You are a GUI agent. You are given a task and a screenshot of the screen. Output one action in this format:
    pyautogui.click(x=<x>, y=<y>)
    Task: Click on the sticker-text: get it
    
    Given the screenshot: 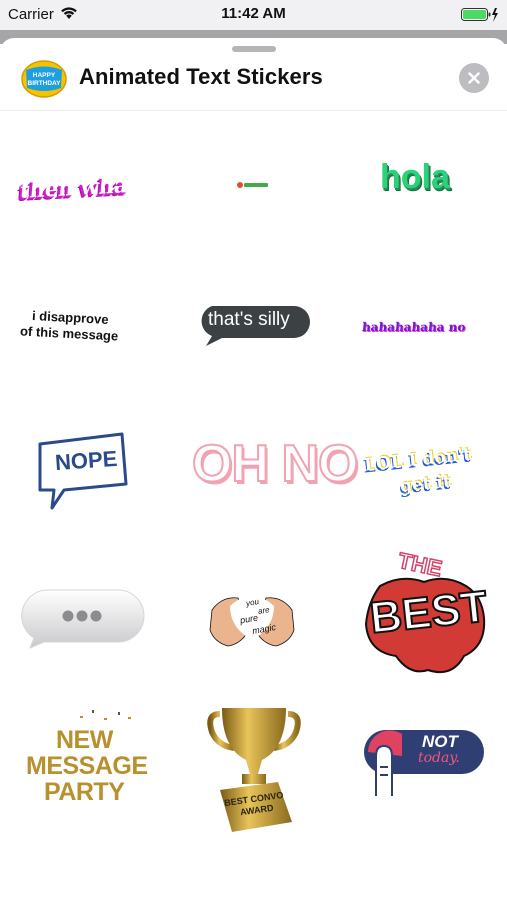 What is the action you would take?
    pyautogui.click(x=425, y=484)
    